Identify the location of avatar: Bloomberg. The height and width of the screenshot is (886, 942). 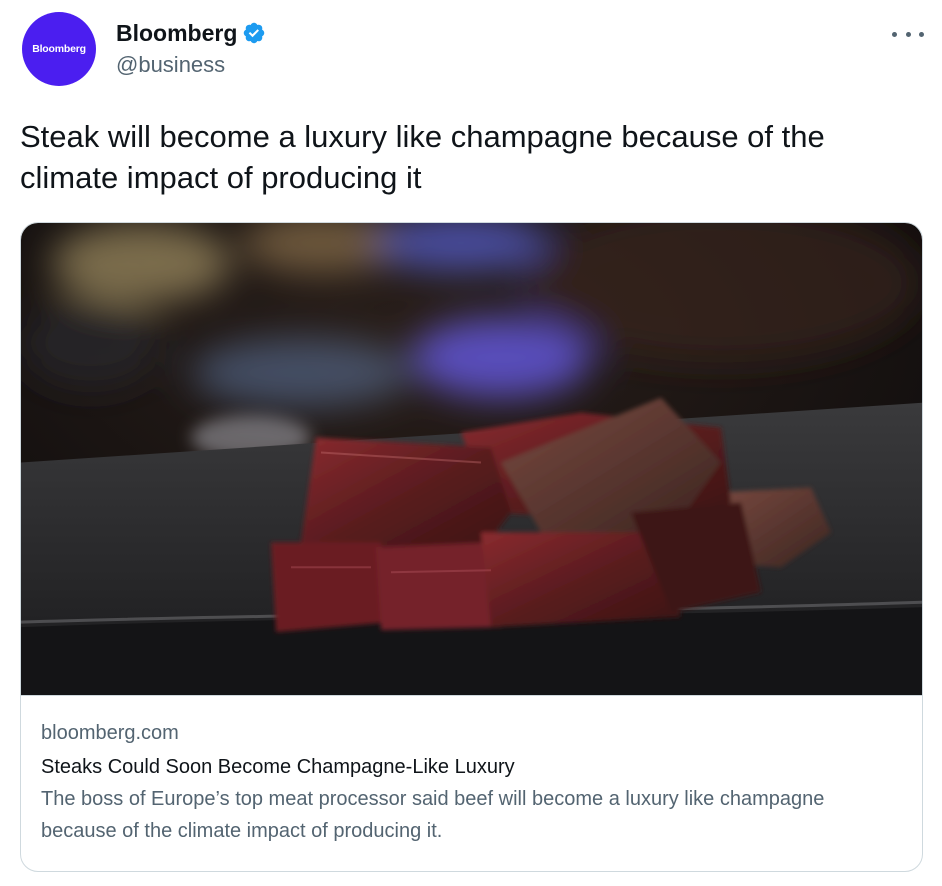
(59, 49).